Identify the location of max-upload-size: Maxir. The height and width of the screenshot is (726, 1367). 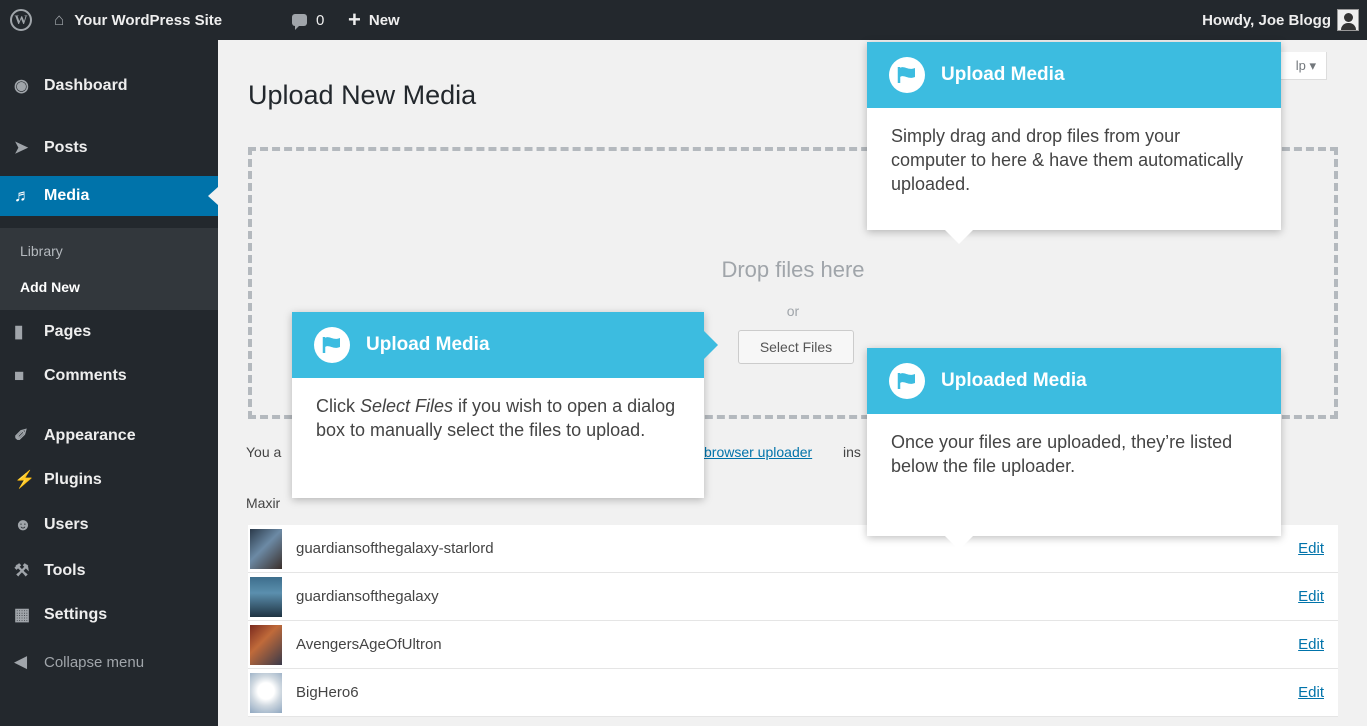
(263, 503).